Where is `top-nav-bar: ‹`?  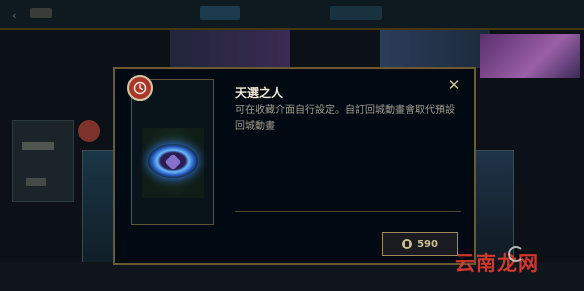 top-nav-bar: ‹ is located at coordinates (292, 14).